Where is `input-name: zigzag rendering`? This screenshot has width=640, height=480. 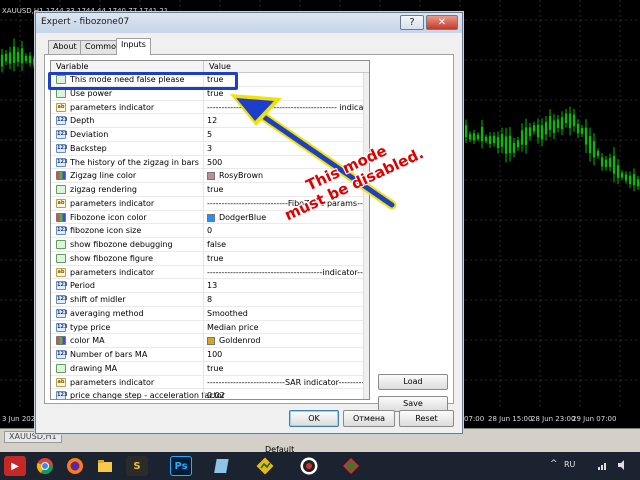 input-name: zigzag rendering is located at coordinates (103, 189).